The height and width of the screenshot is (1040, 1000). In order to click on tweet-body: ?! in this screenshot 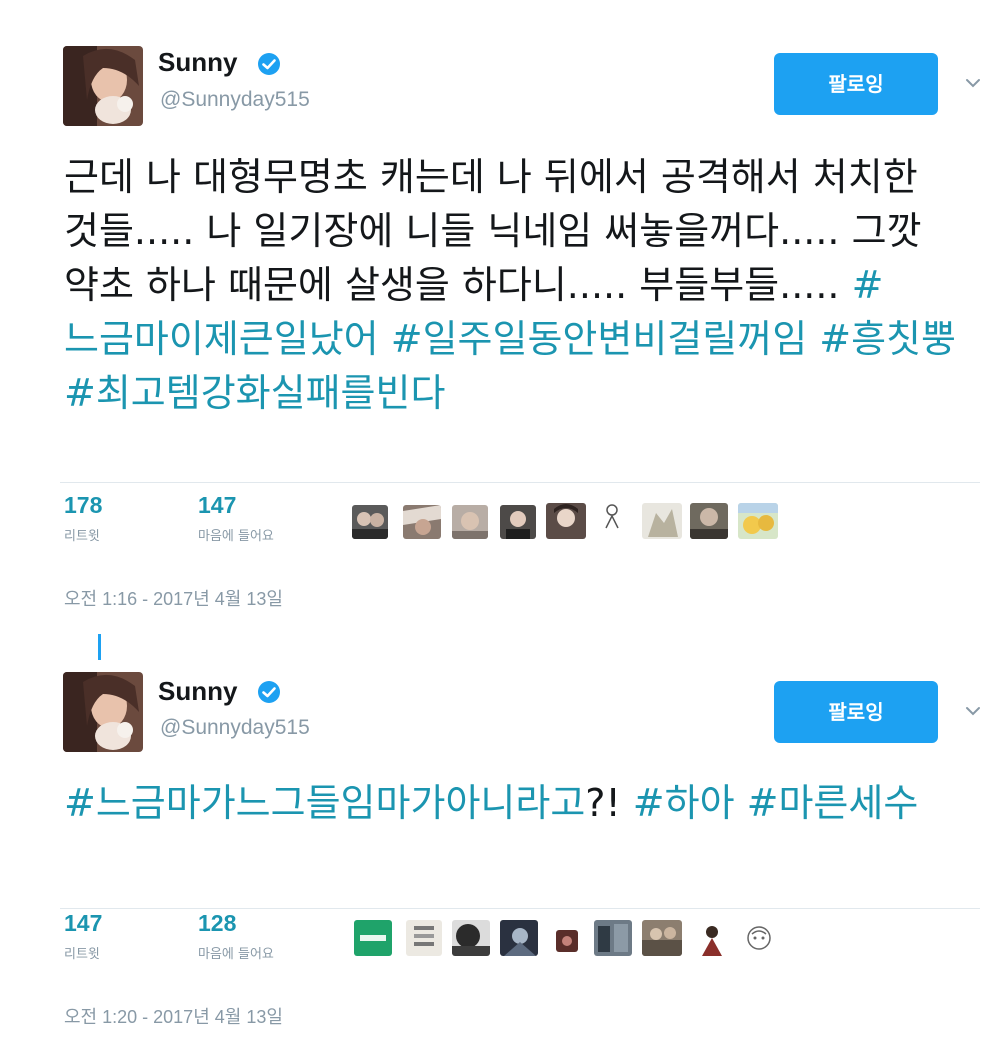, I will do `click(609, 803)`.